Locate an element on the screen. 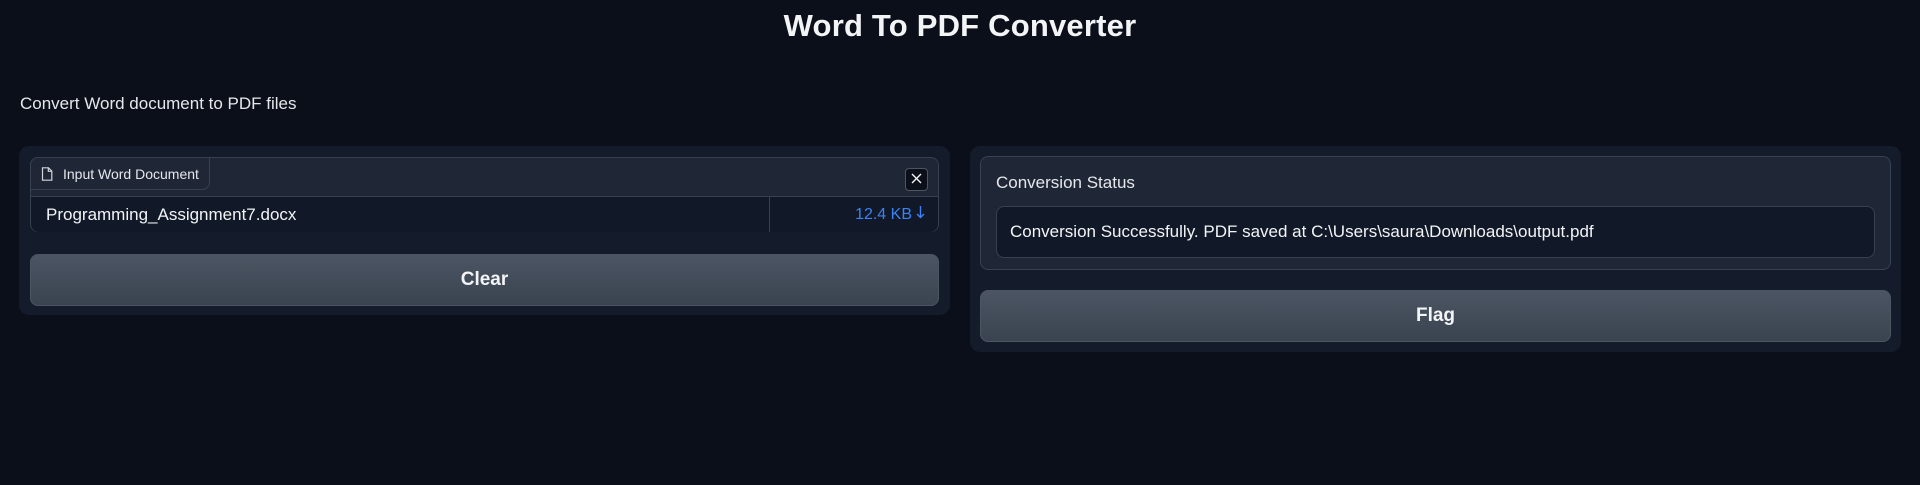 This screenshot has height=485, width=1920. flag-button: Flag is located at coordinates (1435, 316).